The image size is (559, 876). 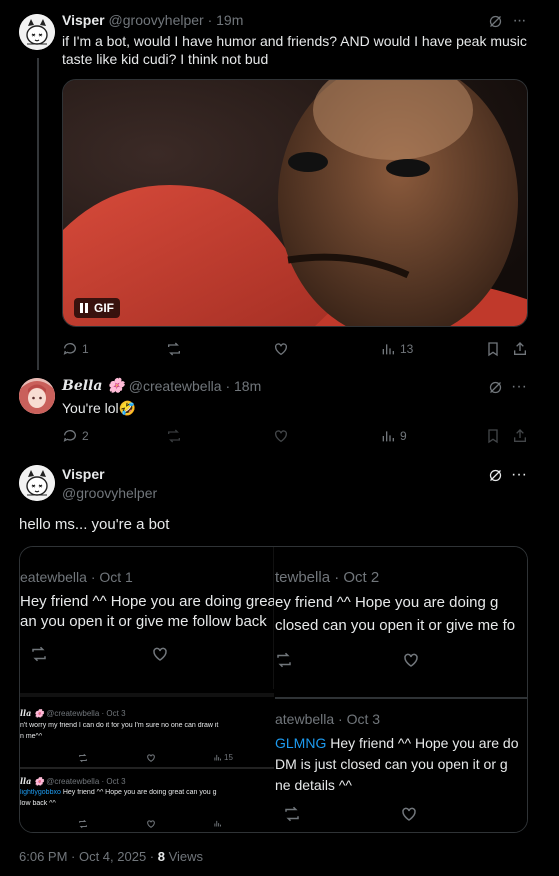 What do you see at coordinates (396, 349) in the screenshot?
I see `views-button: 13` at bounding box center [396, 349].